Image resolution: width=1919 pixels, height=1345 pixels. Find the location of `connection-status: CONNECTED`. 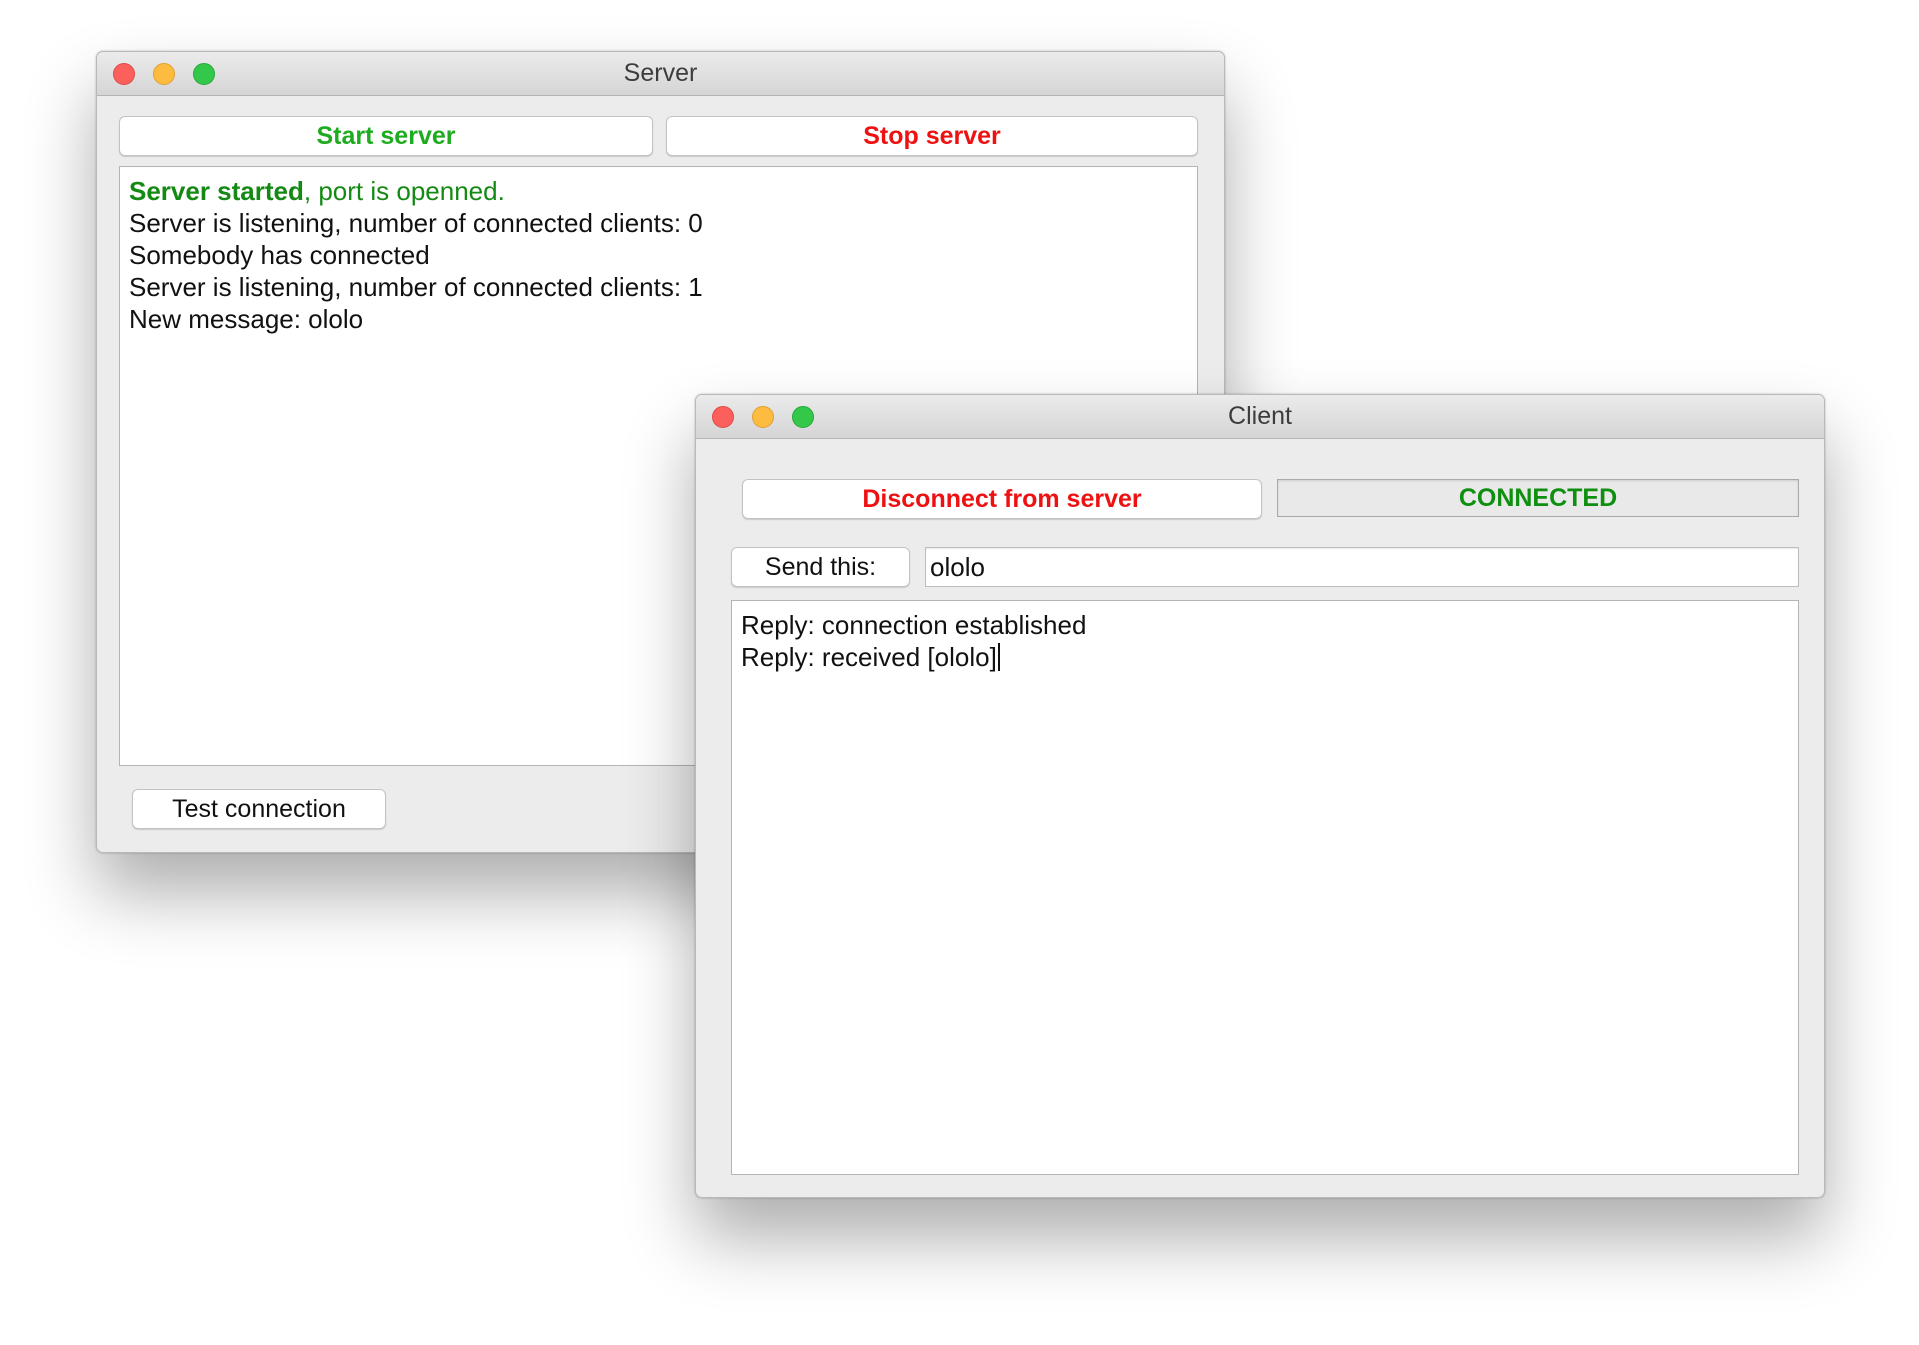

connection-status: CONNECTED is located at coordinates (1538, 498).